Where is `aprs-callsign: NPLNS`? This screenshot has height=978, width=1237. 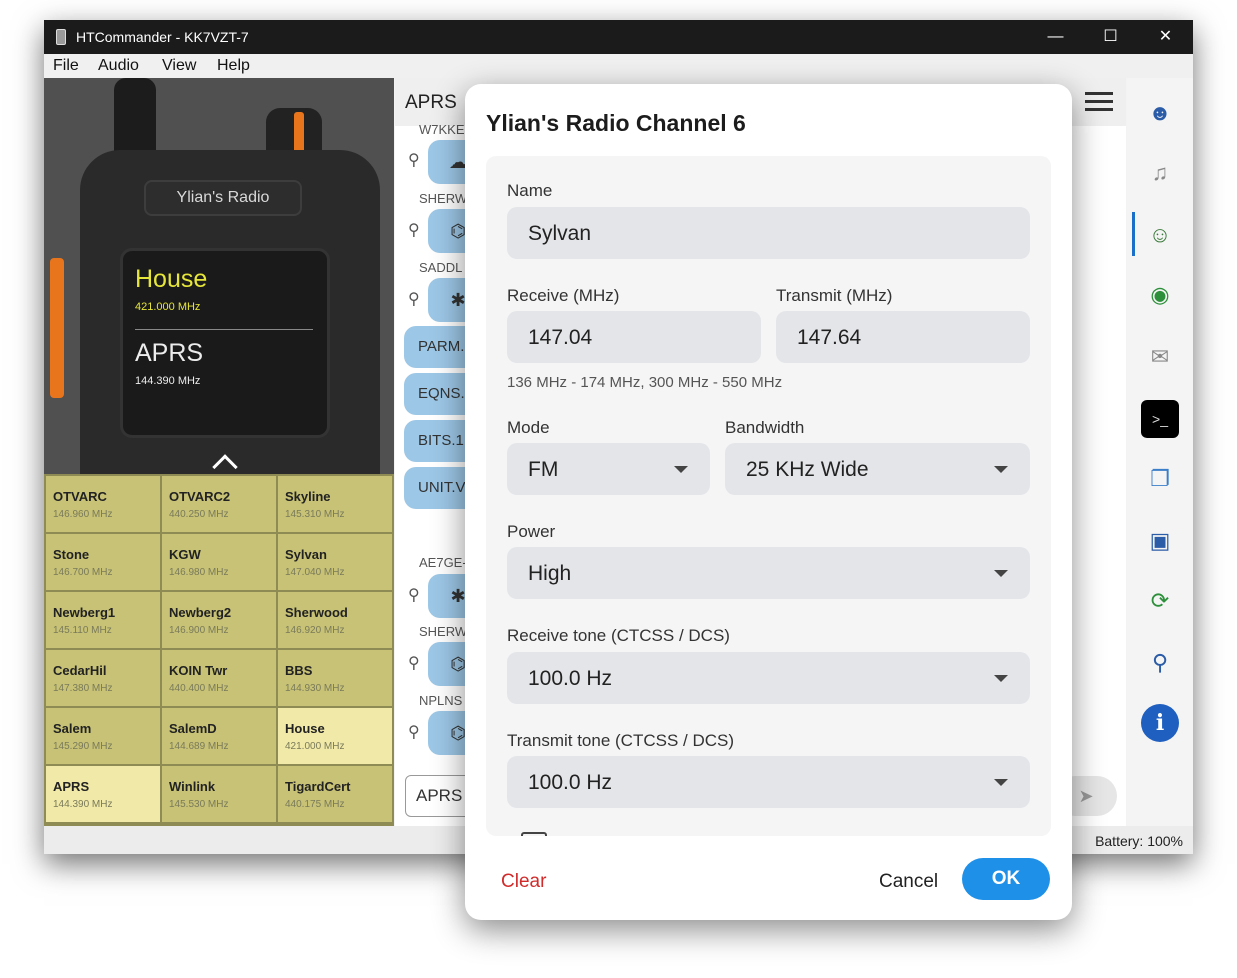 aprs-callsign: NPLNS is located at coordinates (441, 700).